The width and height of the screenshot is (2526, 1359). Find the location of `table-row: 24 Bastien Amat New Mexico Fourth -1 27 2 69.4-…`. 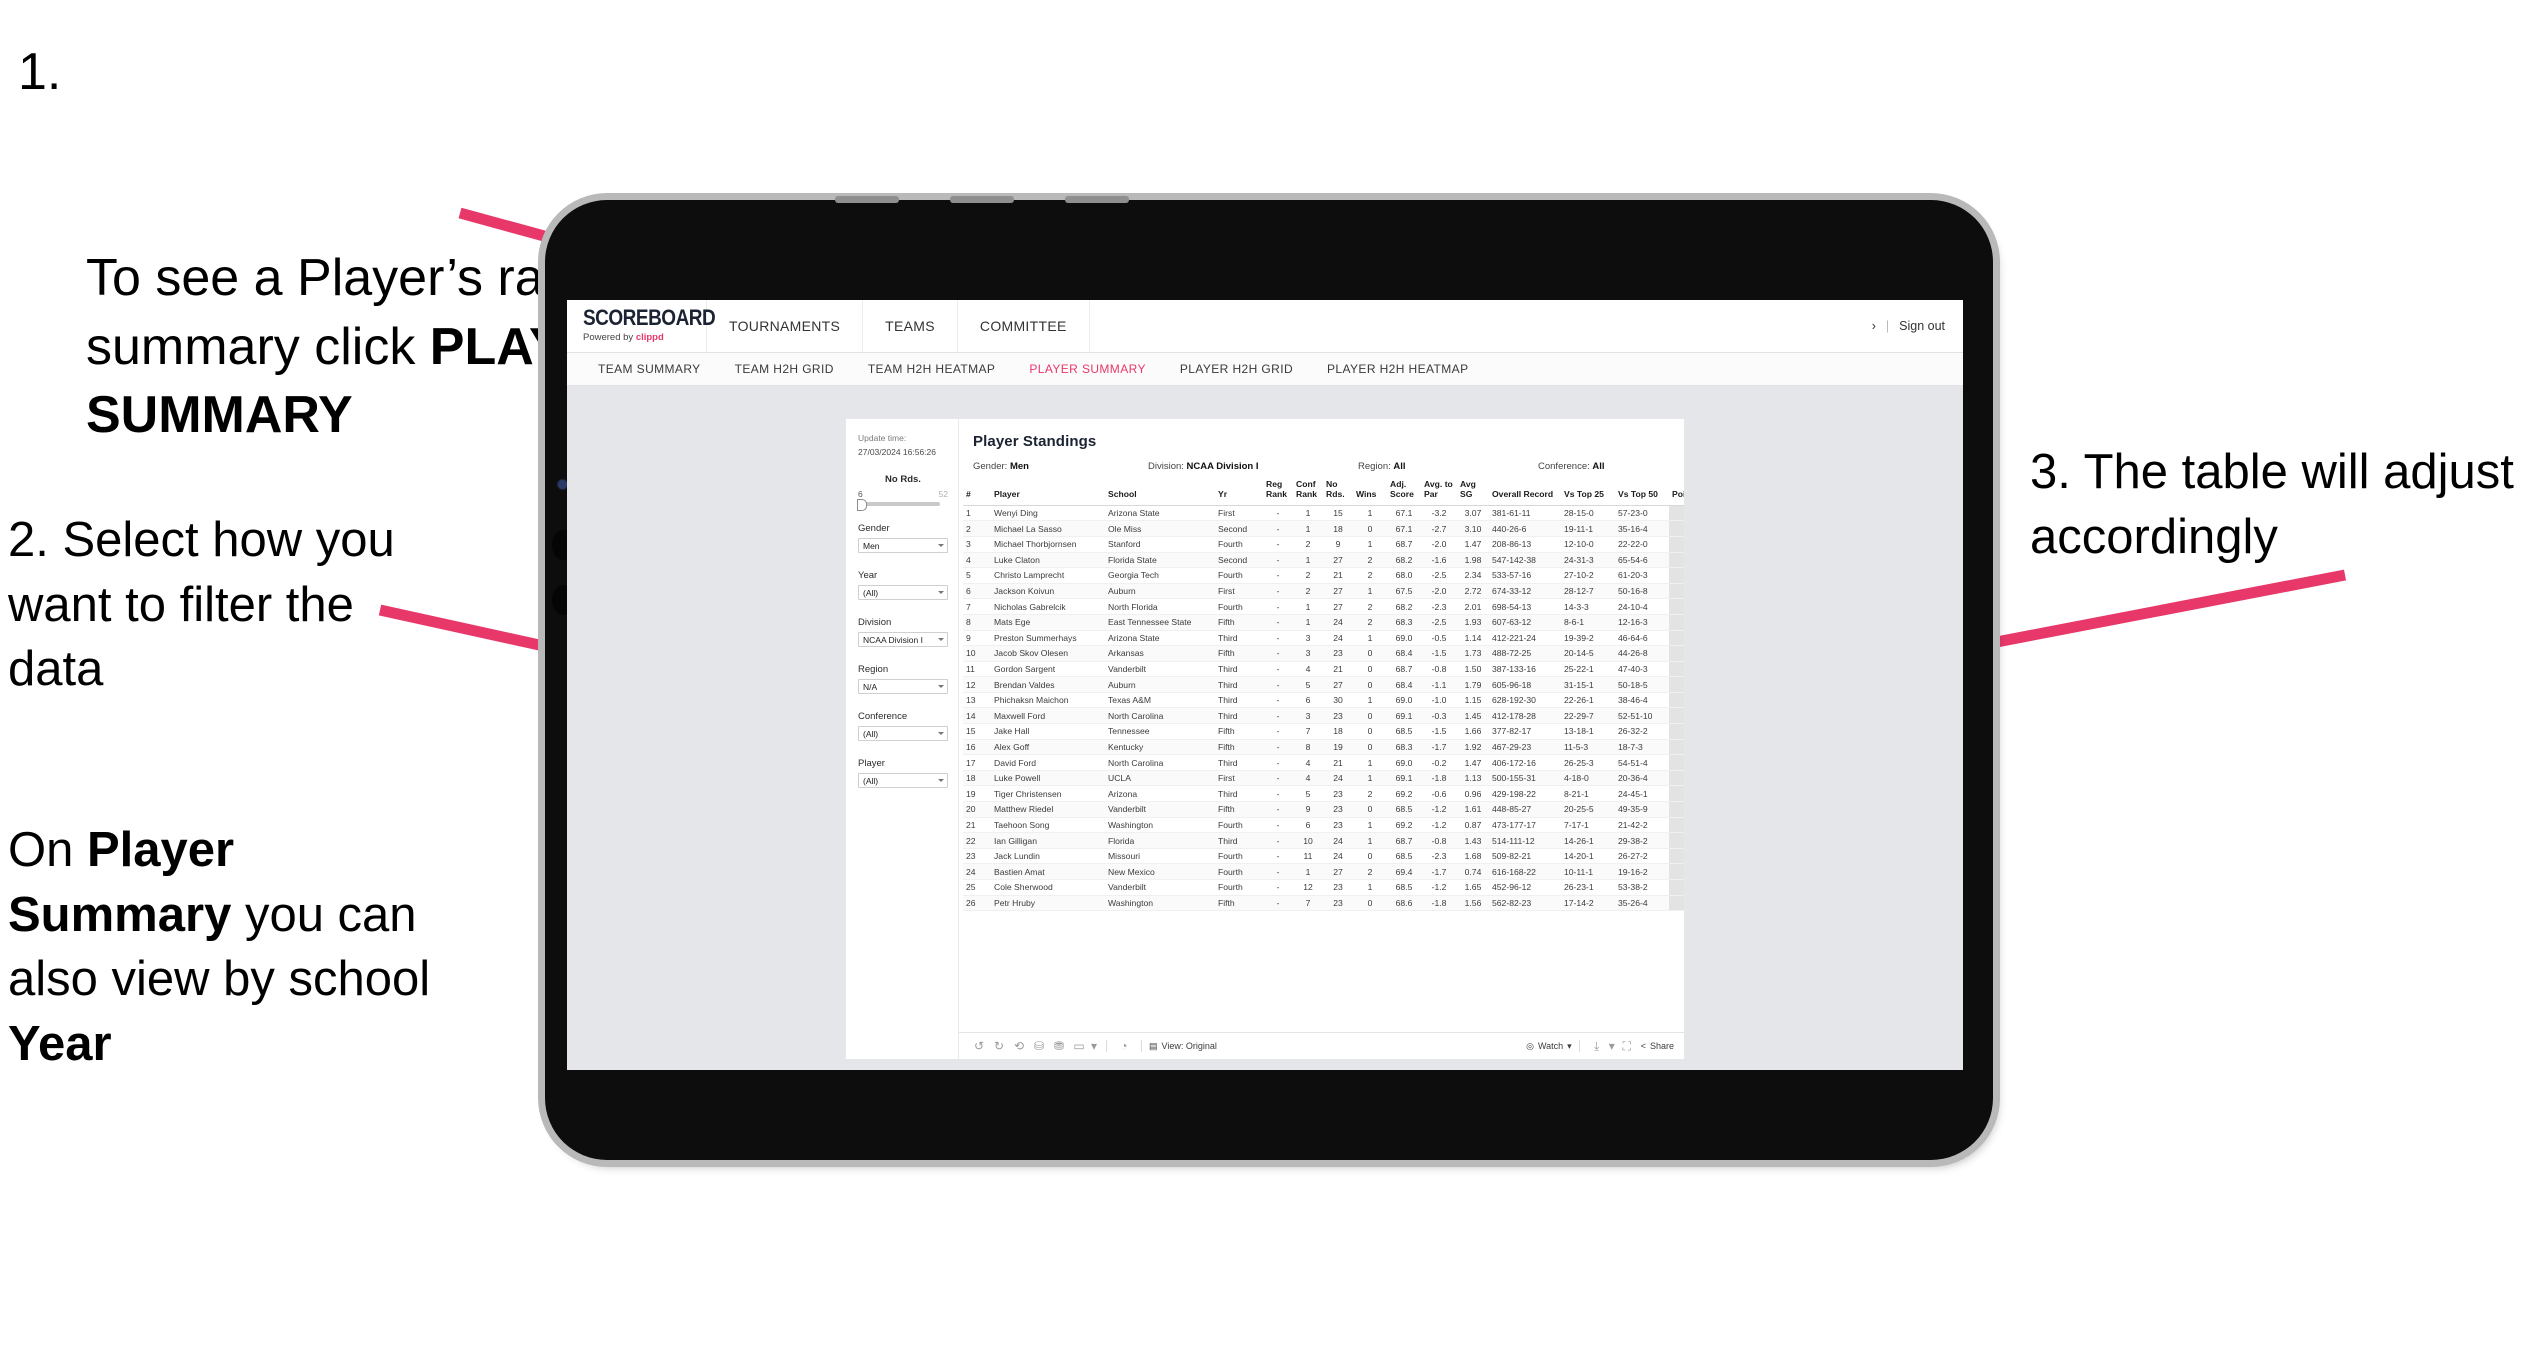

table-row: 24 Bastien Amat New Mexico Fourth -1 27 2 69.4-… is located at coordinates (1323, 871).